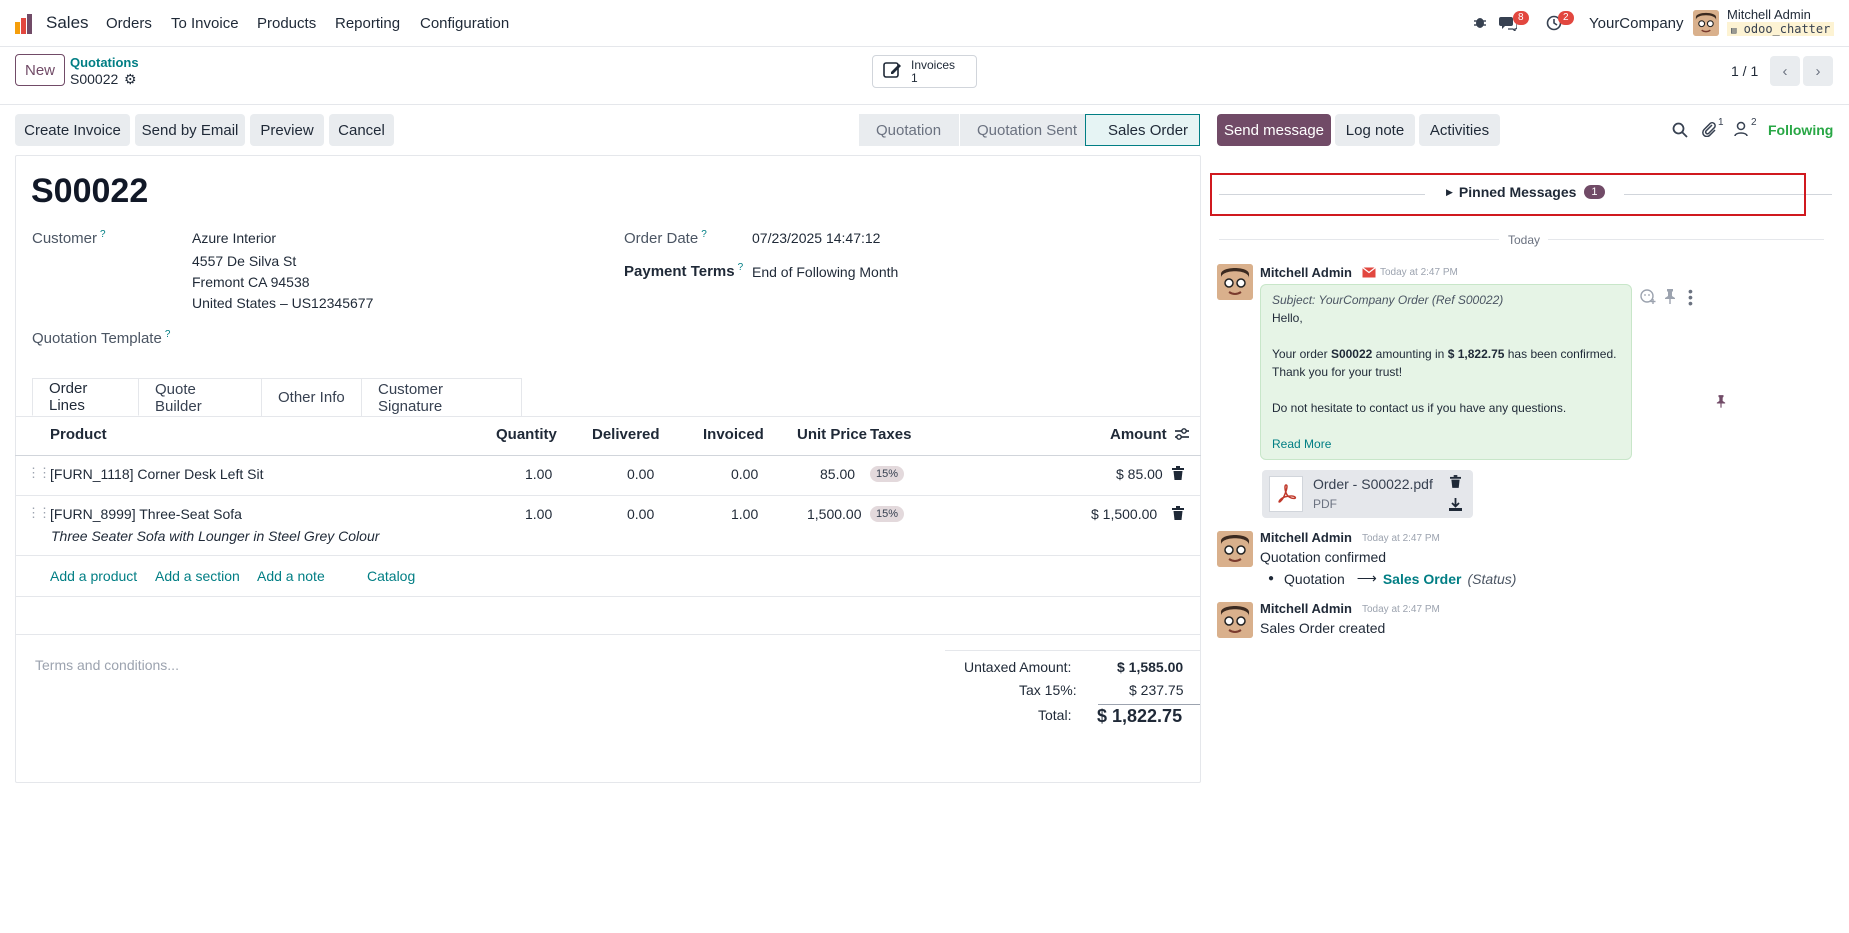 This screenshot has width=1849, height=933. Describe the element at coordinates (608, 525) in the screenshot. I see `table-row` at that location.